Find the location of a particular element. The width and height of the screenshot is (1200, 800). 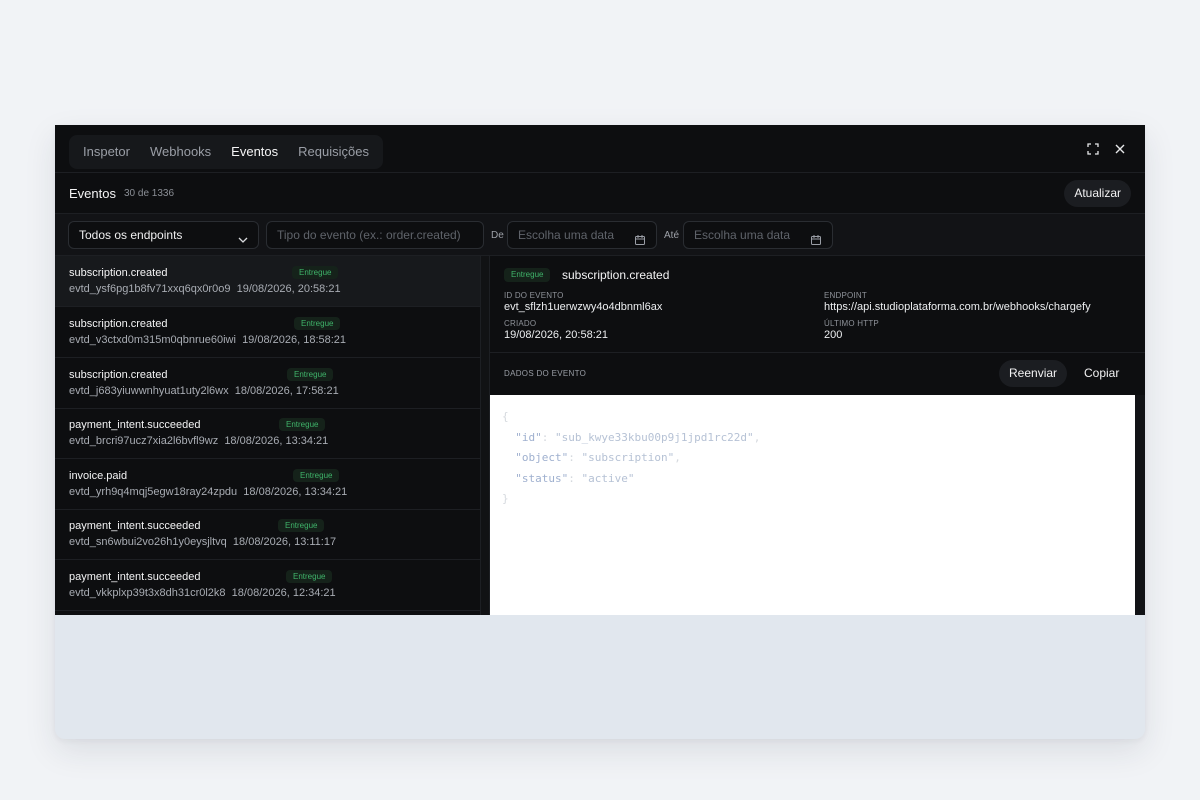

event-id-value: evt_sflzh1uerwzwy4o4dbnml6ax is located at coordinates (583, 307).